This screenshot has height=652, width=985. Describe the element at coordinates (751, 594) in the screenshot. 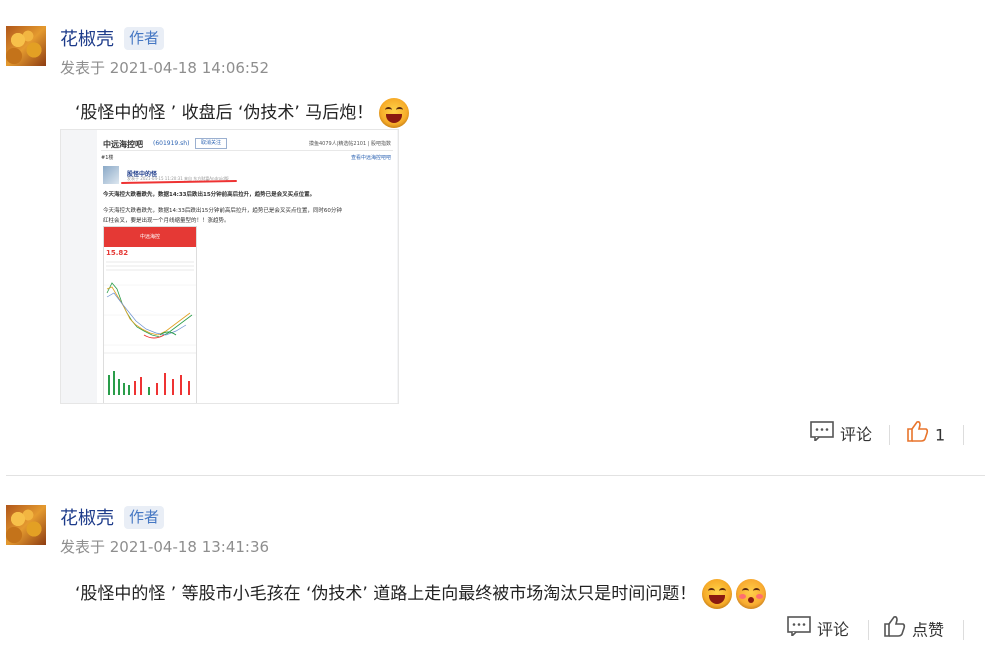

I see `blushing-face-icon` at that location.